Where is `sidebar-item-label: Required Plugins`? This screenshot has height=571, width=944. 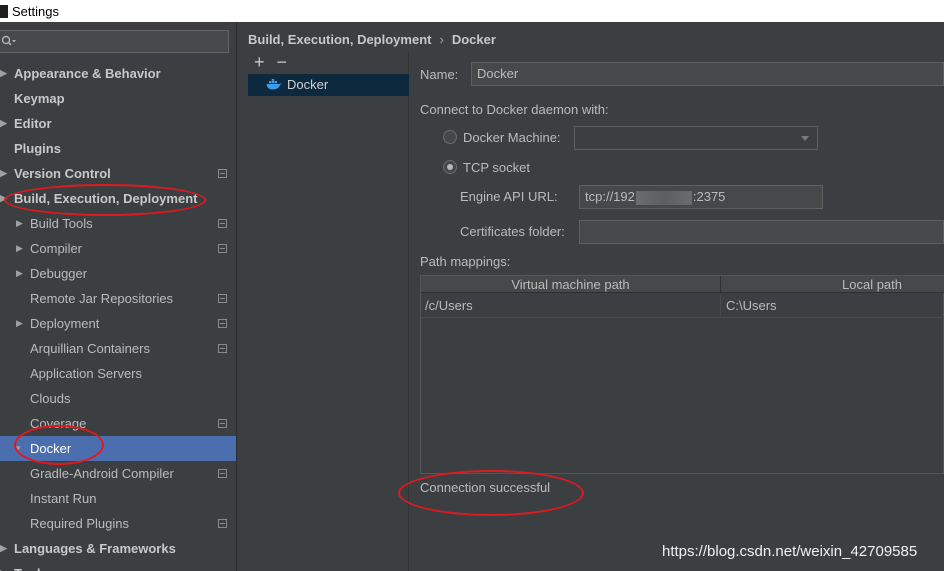
sidebar-item-label: Required Plugins is located at coordinates (80, 523).